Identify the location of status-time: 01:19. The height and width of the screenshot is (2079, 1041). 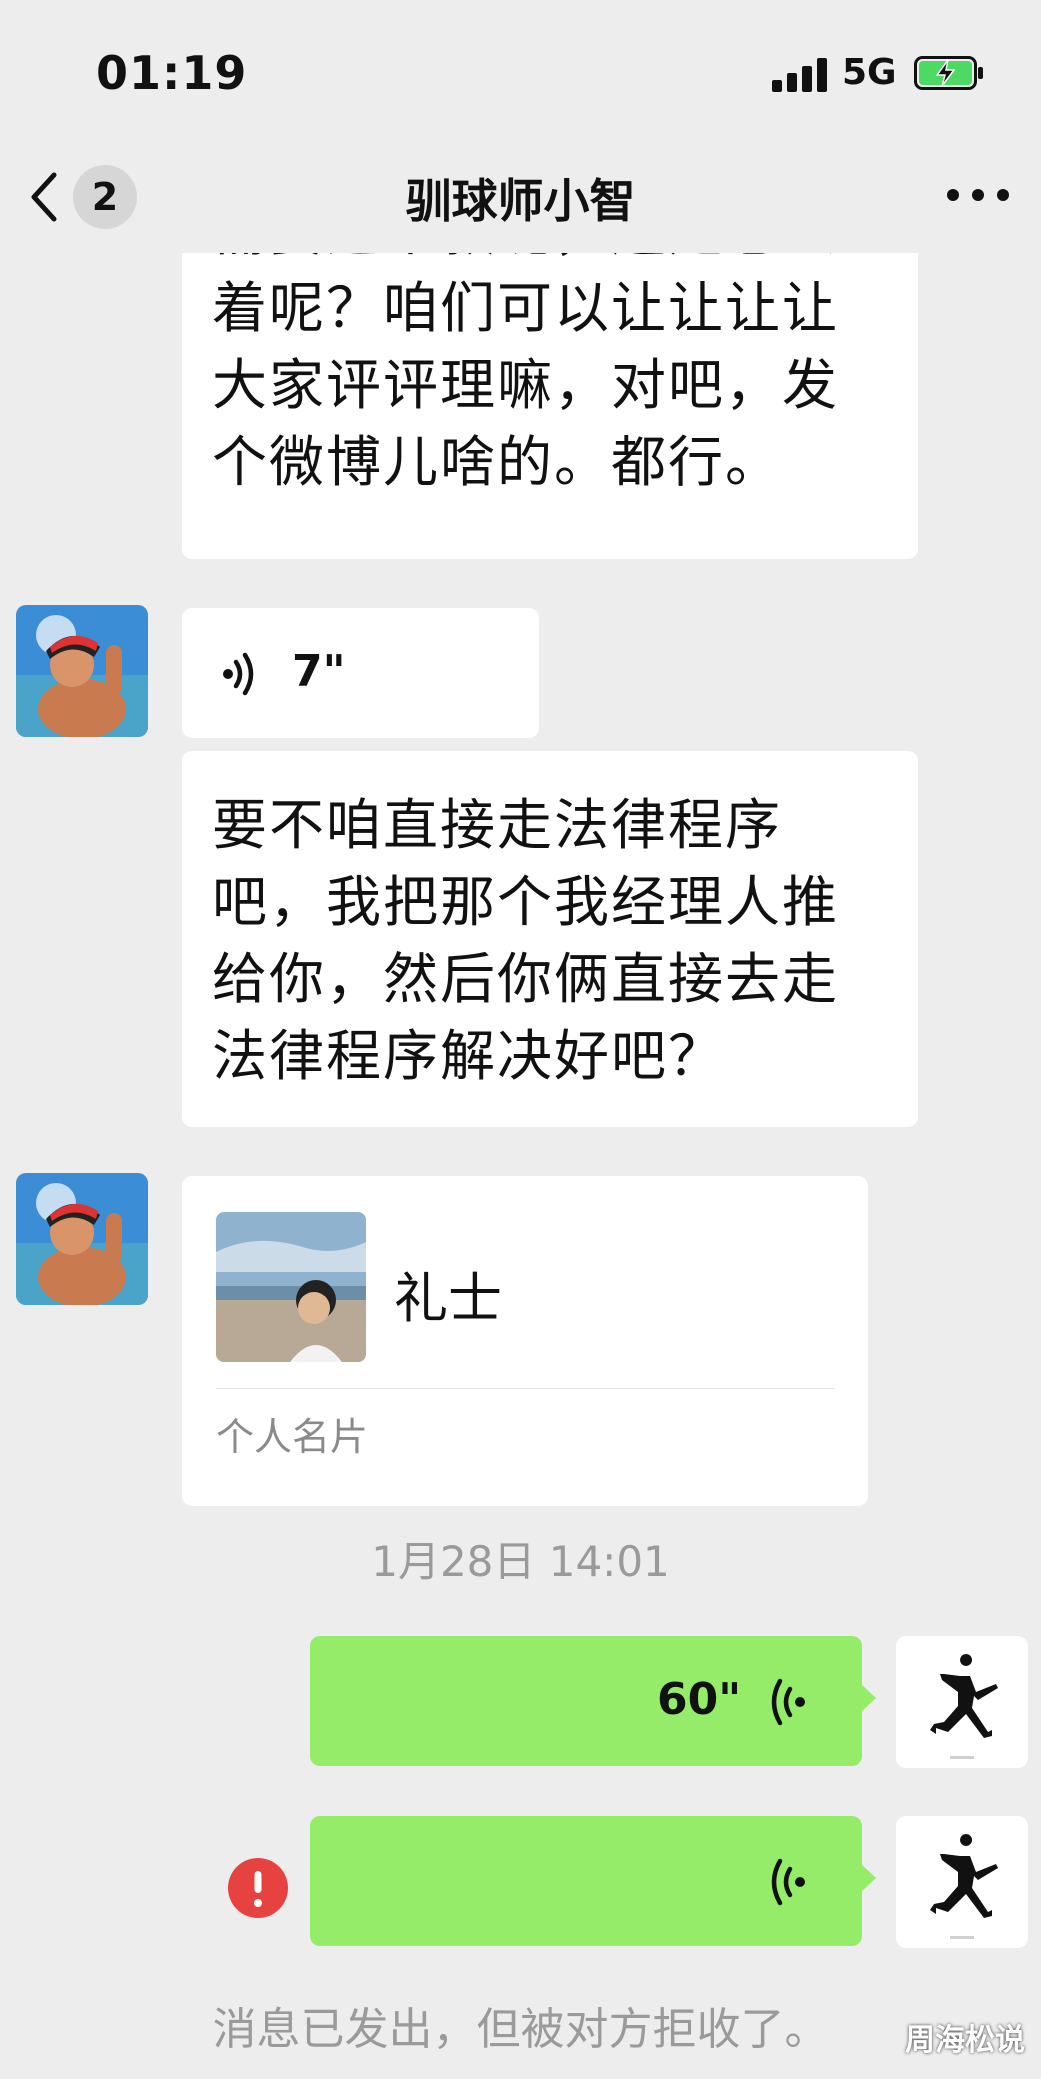
(172, 73).